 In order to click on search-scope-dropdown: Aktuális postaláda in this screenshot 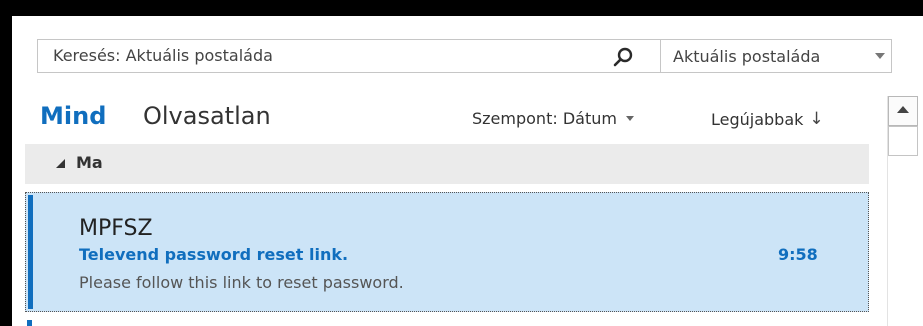, I will do `click(776, 56)`.